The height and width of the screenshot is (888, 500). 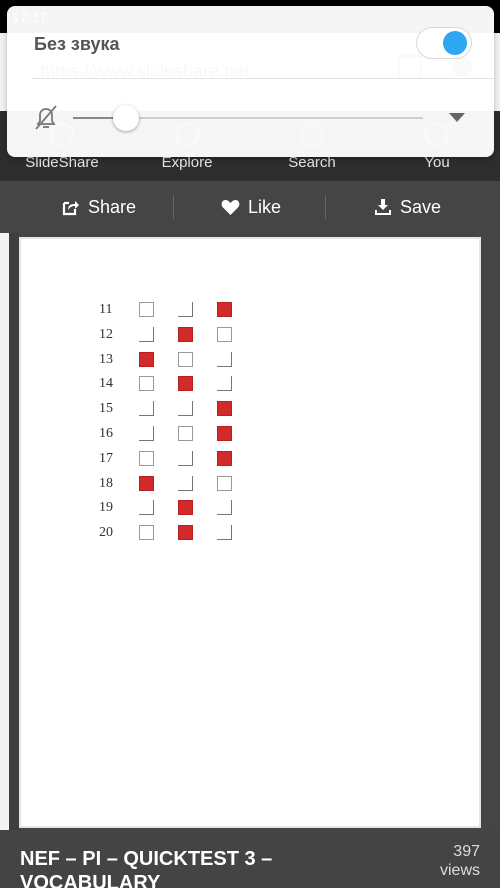 I want to click on answer-row: 12, so click(x=179, y=336).